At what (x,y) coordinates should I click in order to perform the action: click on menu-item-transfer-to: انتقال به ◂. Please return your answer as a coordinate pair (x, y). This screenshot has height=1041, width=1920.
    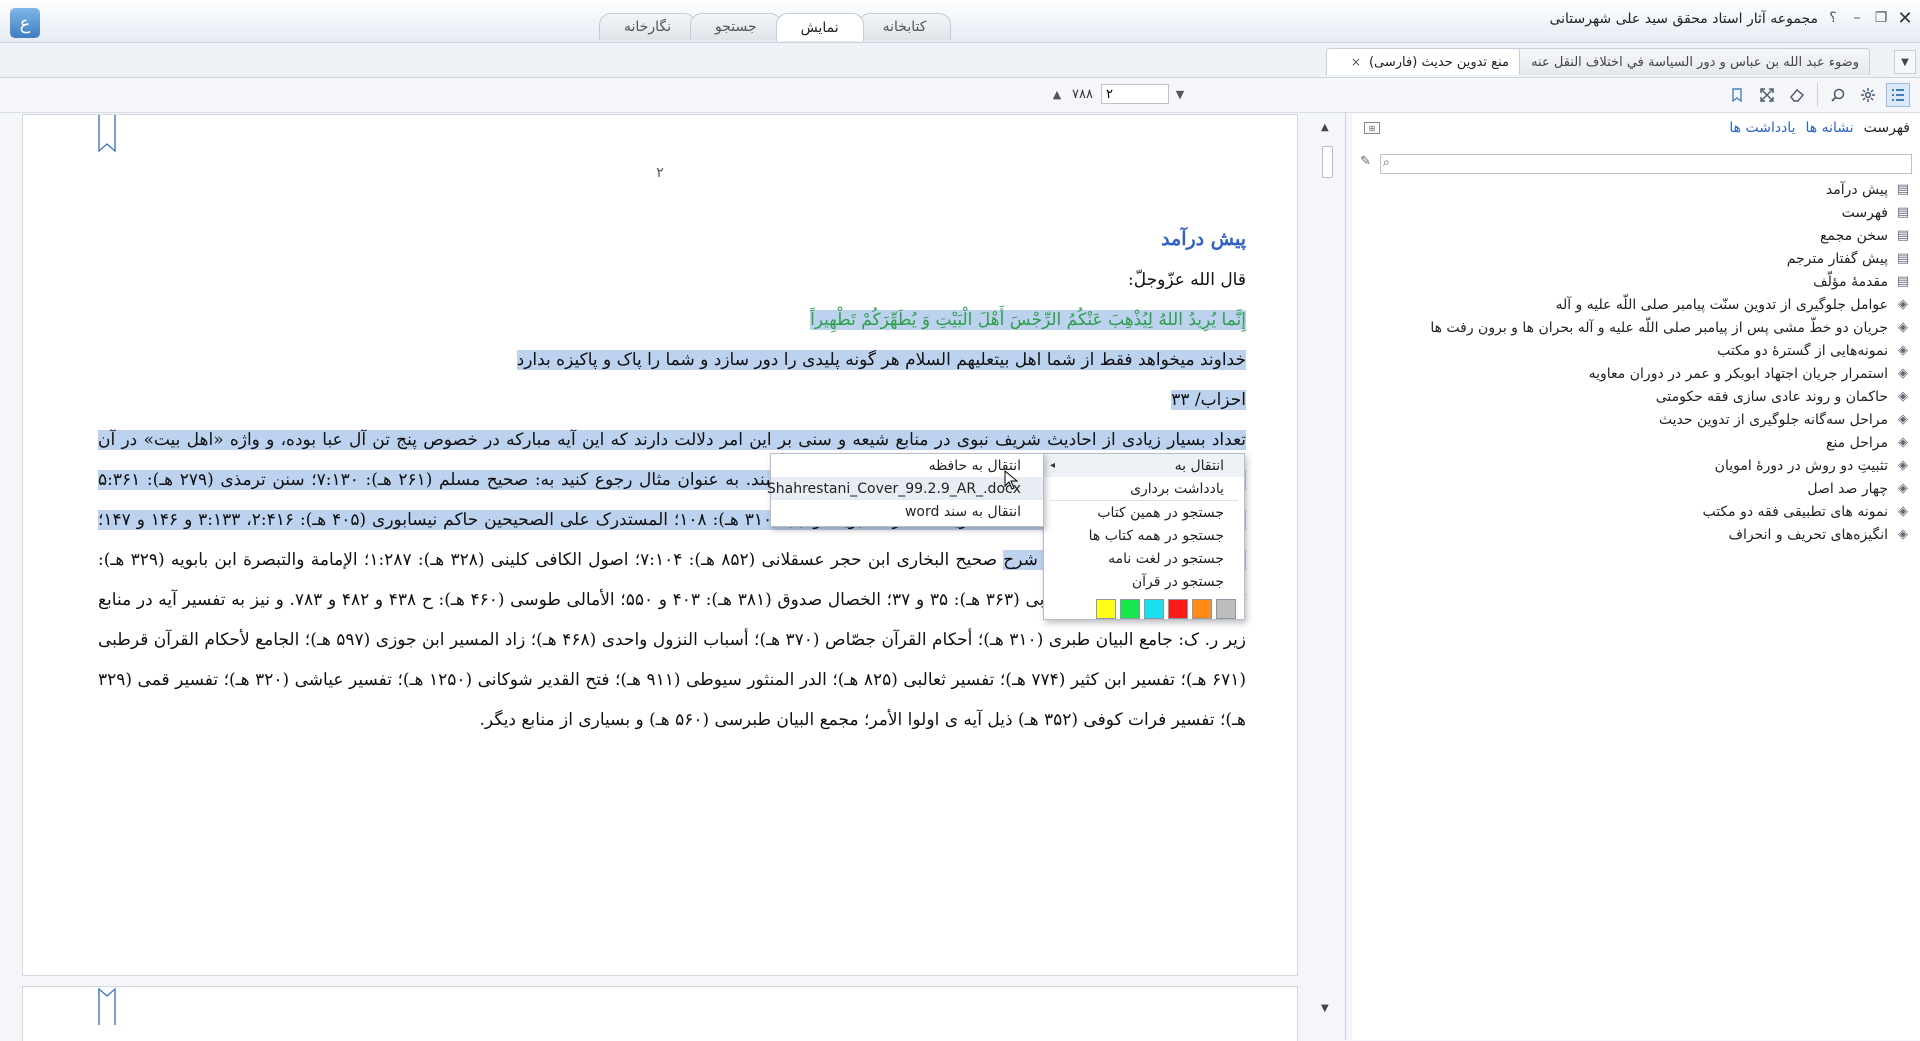
    Looking at the image, I should click on (1144, 465).